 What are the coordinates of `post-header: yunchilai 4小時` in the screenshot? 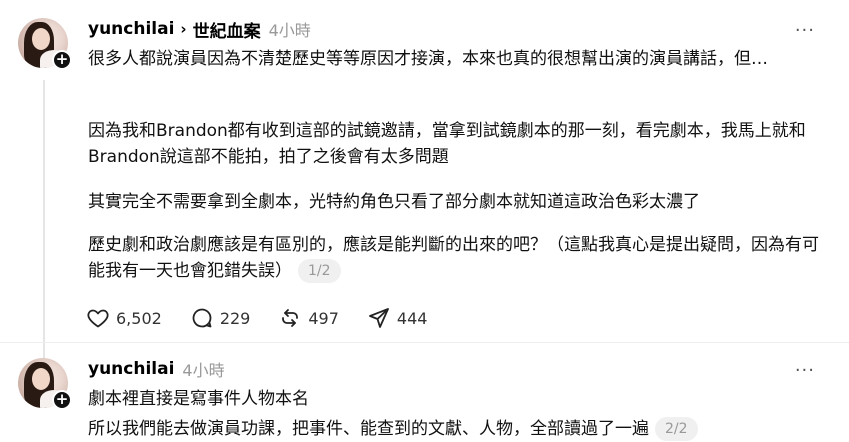 It's located at (156, 369).